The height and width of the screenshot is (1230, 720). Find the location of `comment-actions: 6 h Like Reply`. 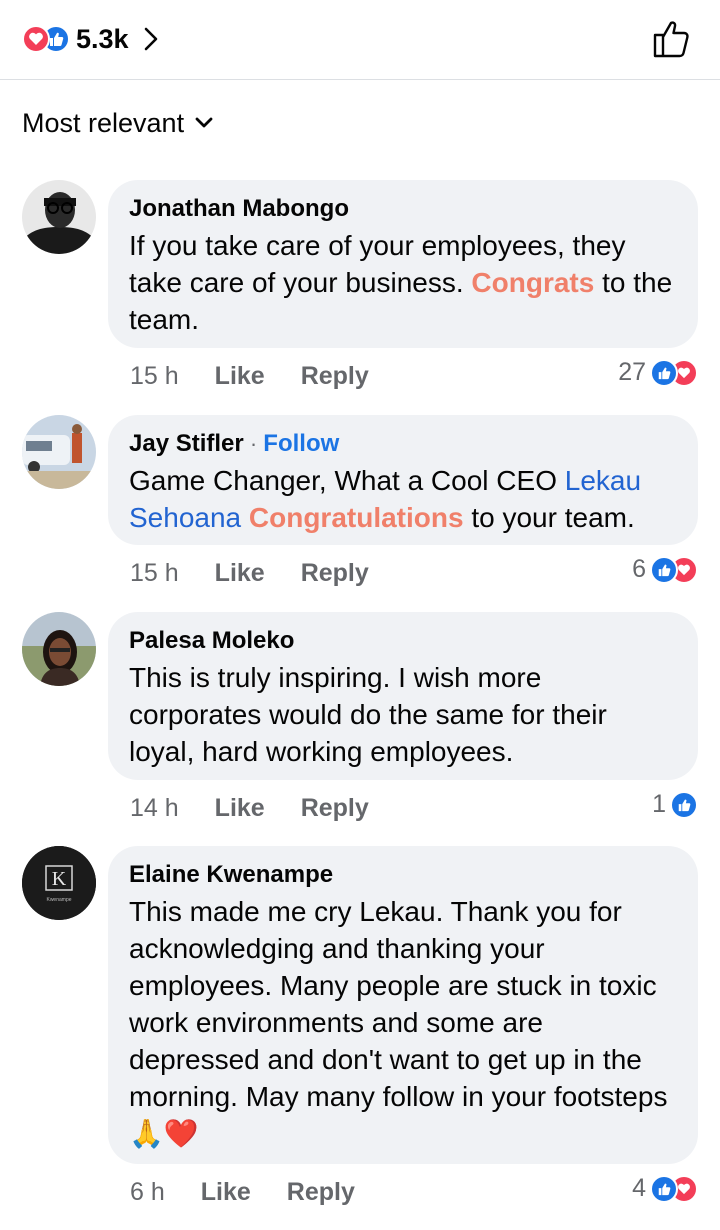

comment-actions: 6 h Like Reply is located at coordinates (260, 1192).